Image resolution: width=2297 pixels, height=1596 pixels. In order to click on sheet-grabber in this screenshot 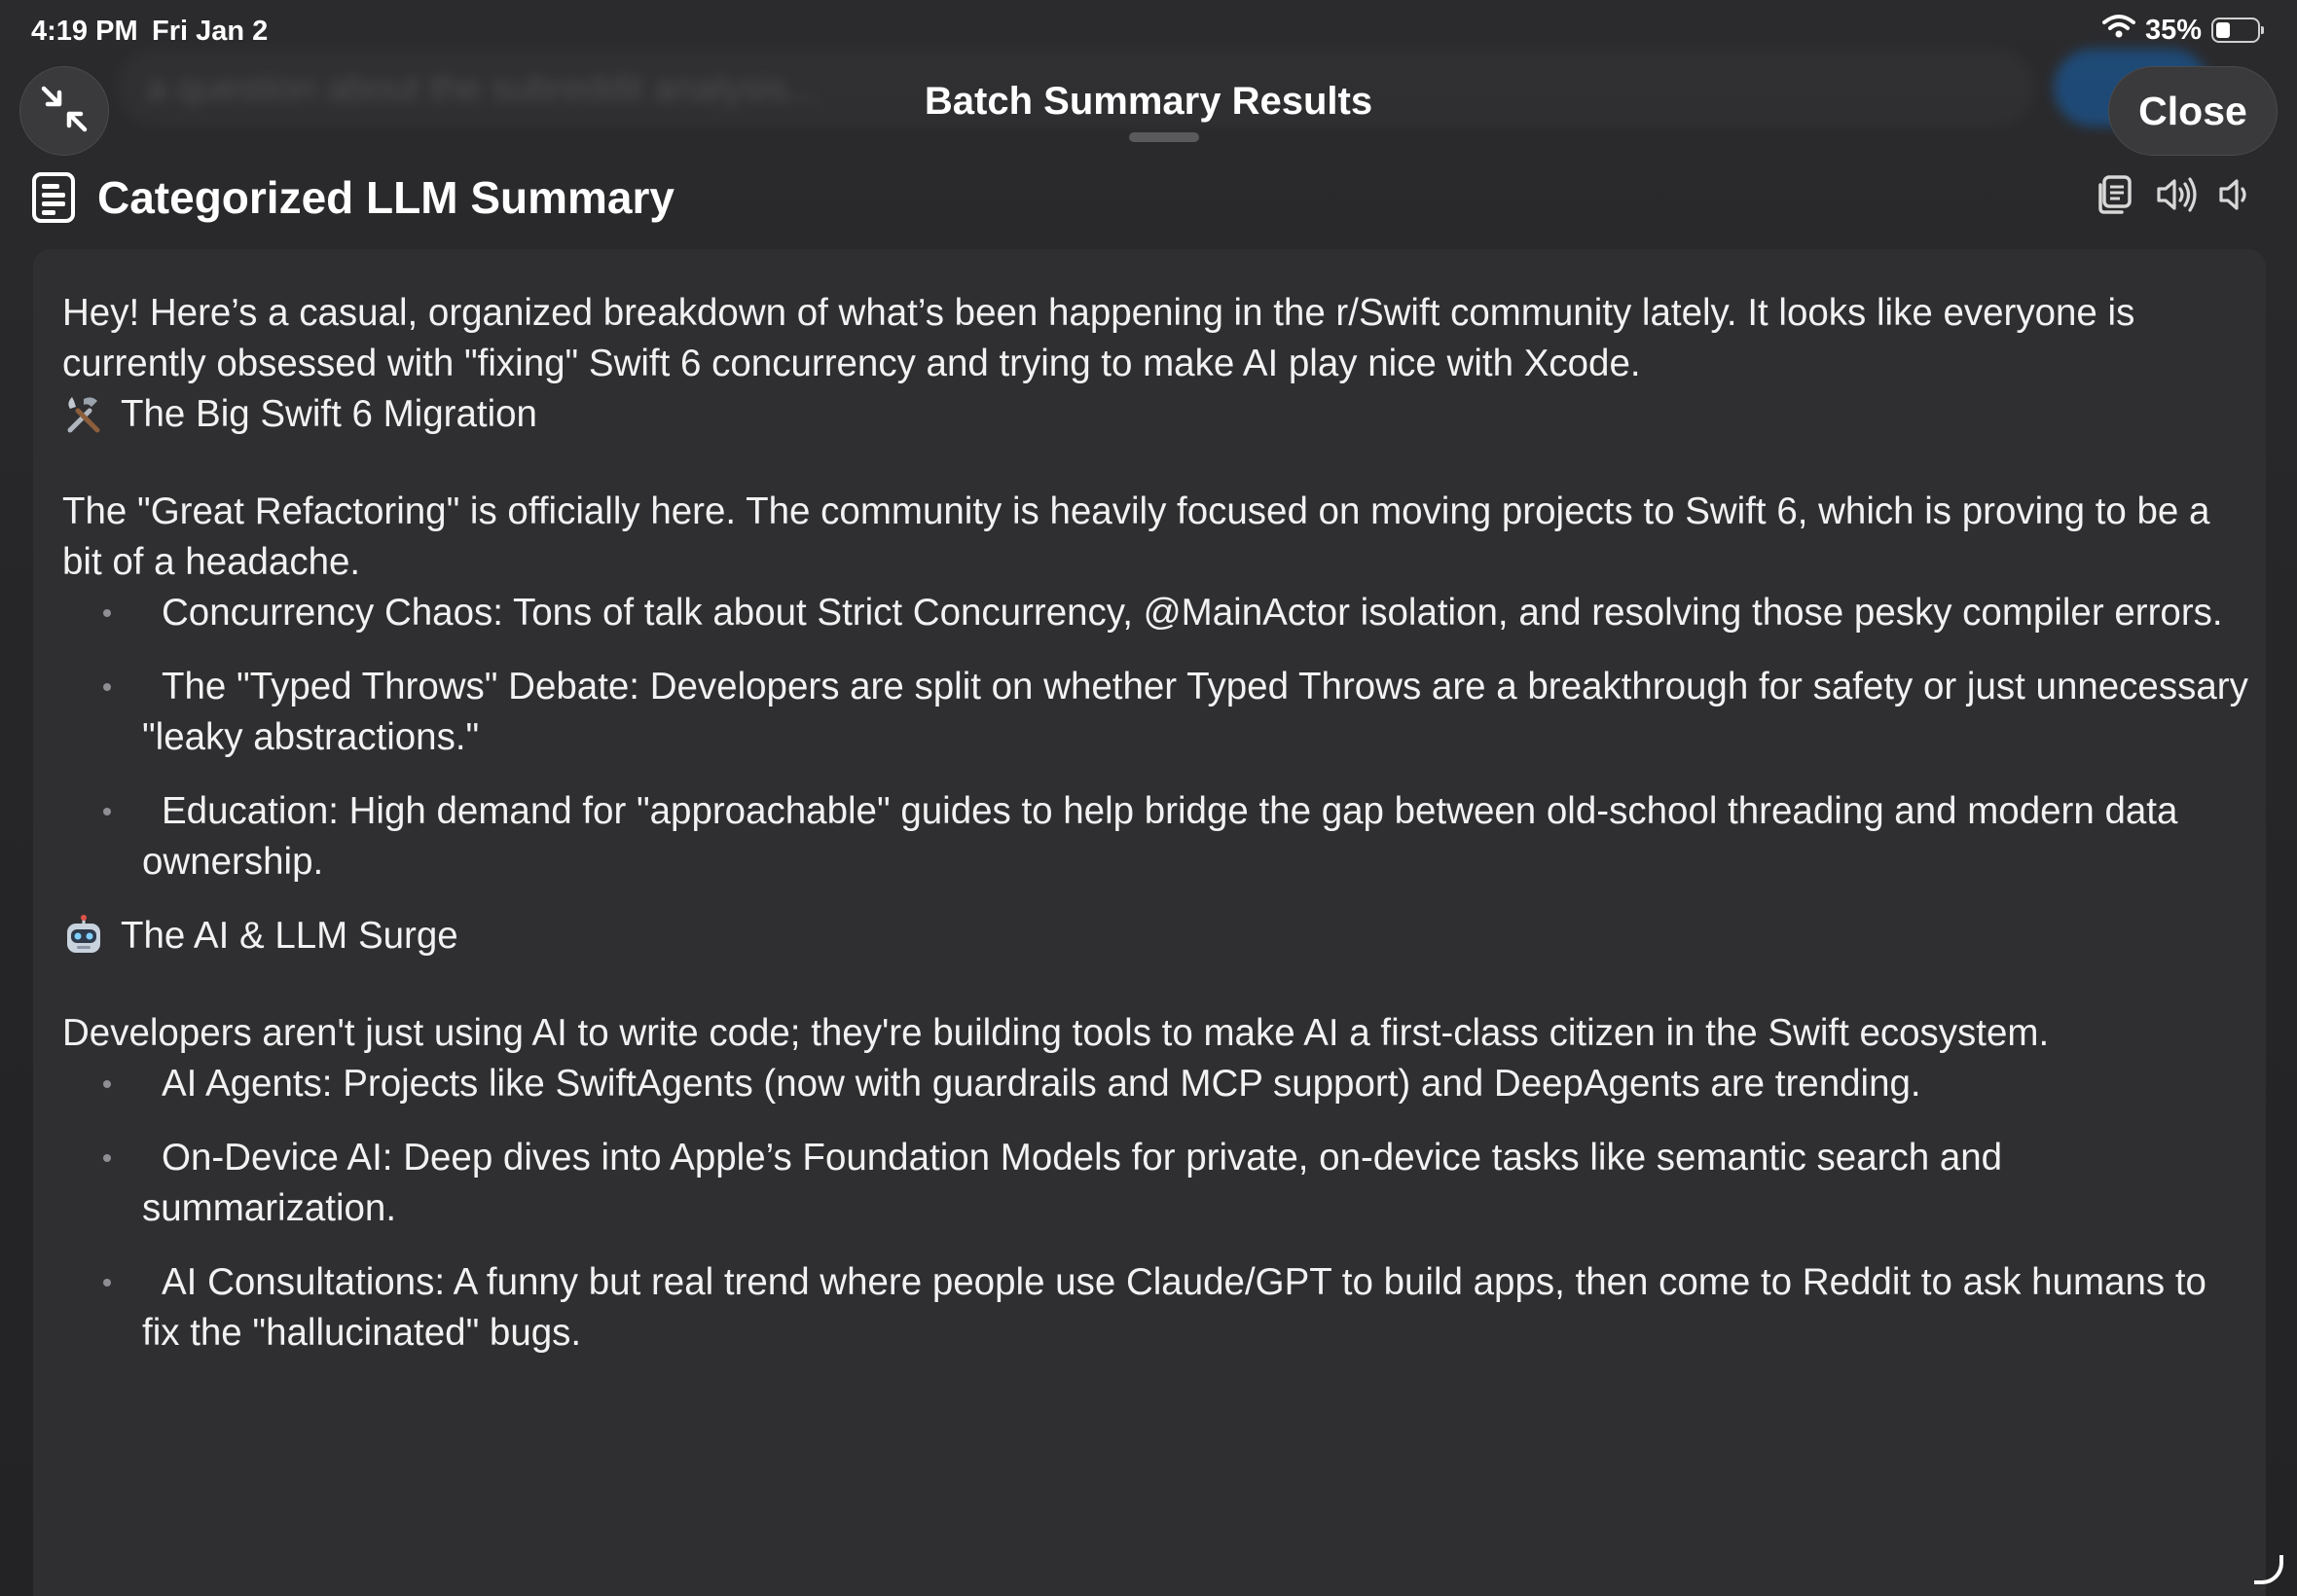, I will do `click(1164, 137)`.